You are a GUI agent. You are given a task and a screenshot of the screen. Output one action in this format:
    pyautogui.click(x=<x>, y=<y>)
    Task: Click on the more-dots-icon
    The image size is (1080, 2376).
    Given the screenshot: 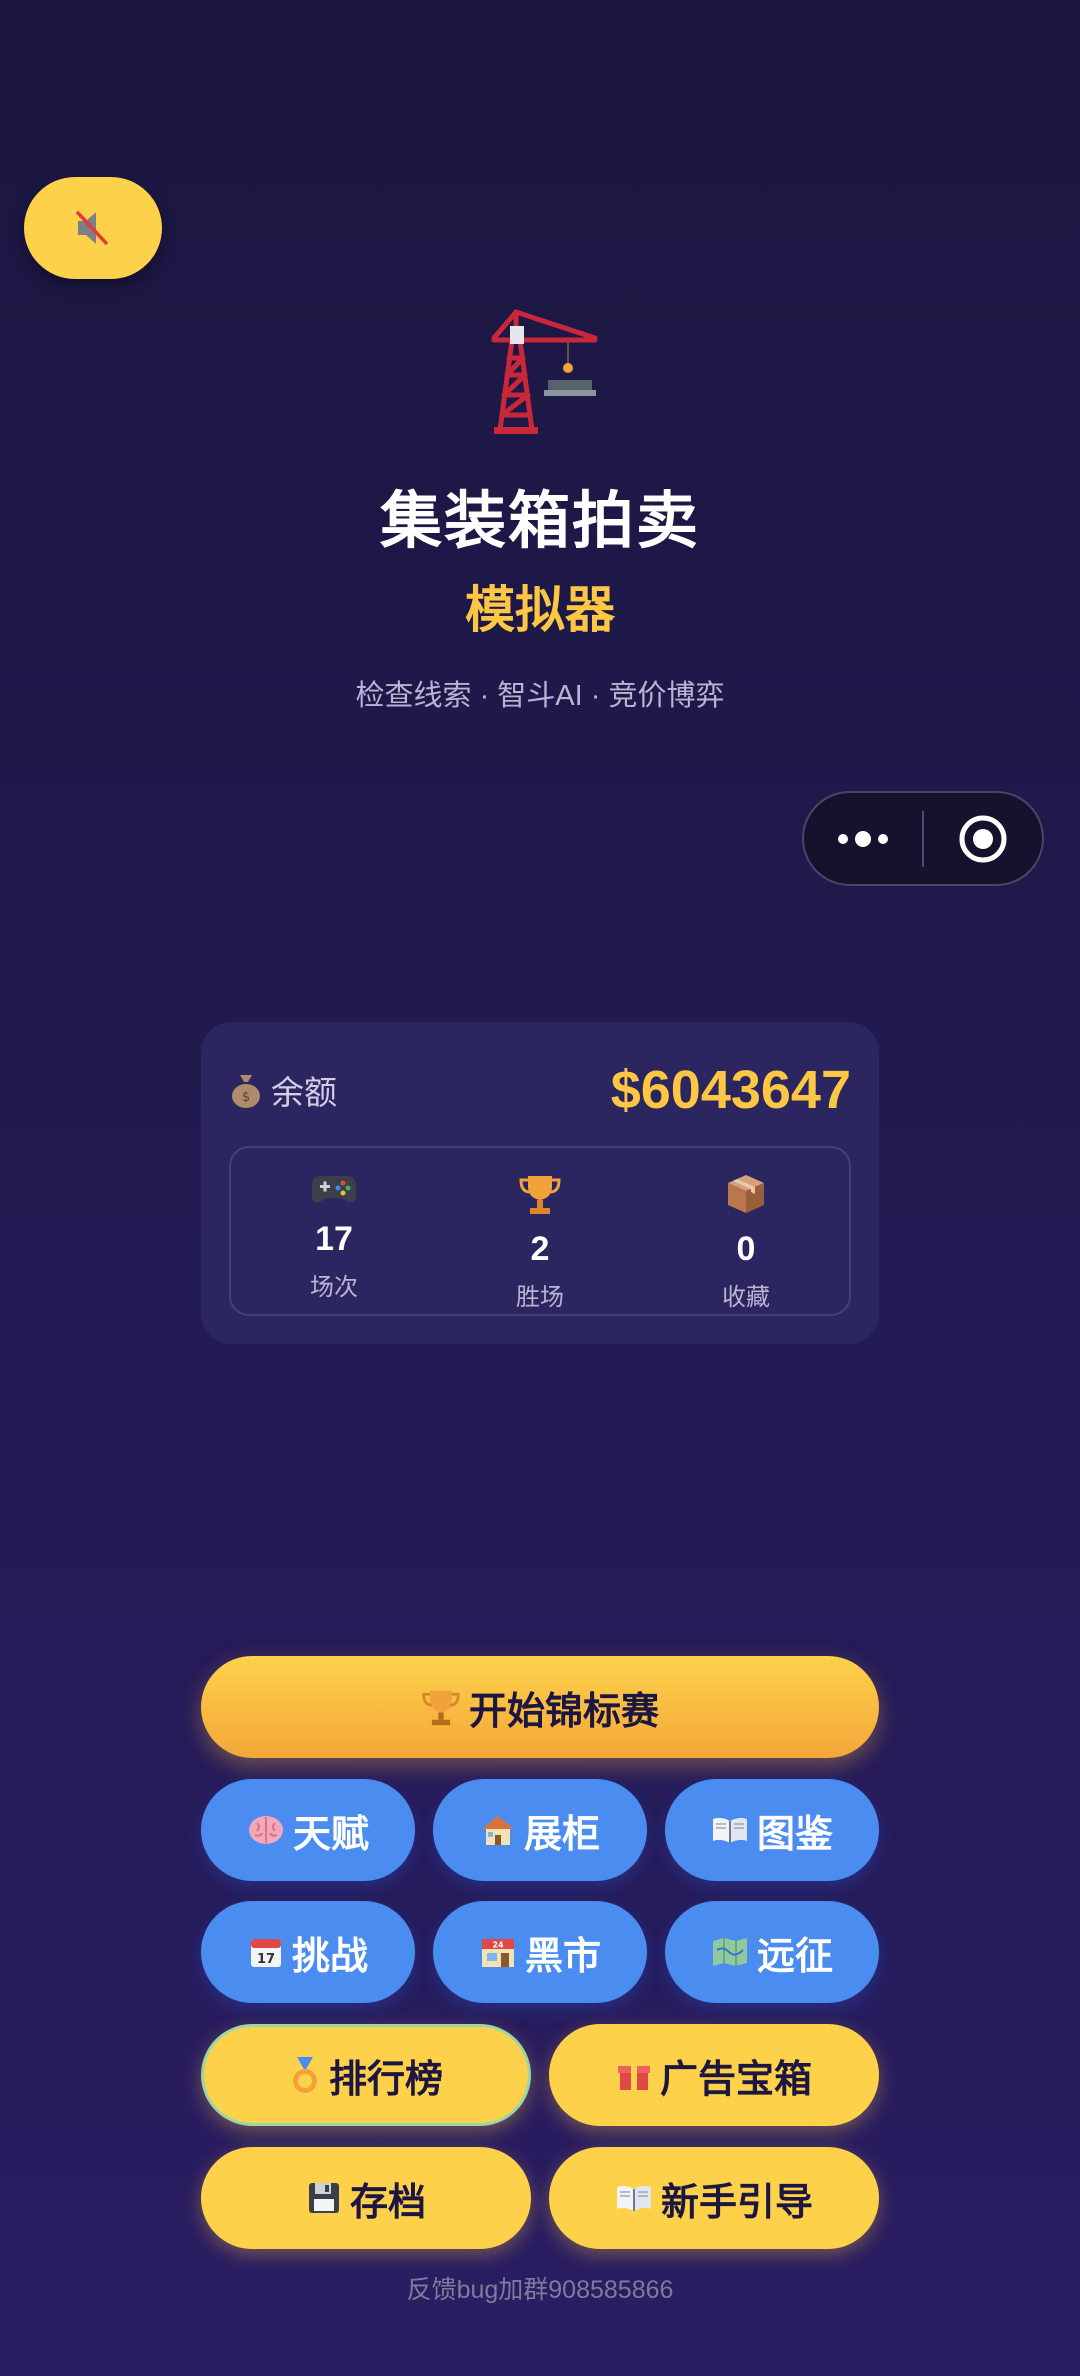 What is the action you would take?
    pyautogui.click(x=863, y=838)
    